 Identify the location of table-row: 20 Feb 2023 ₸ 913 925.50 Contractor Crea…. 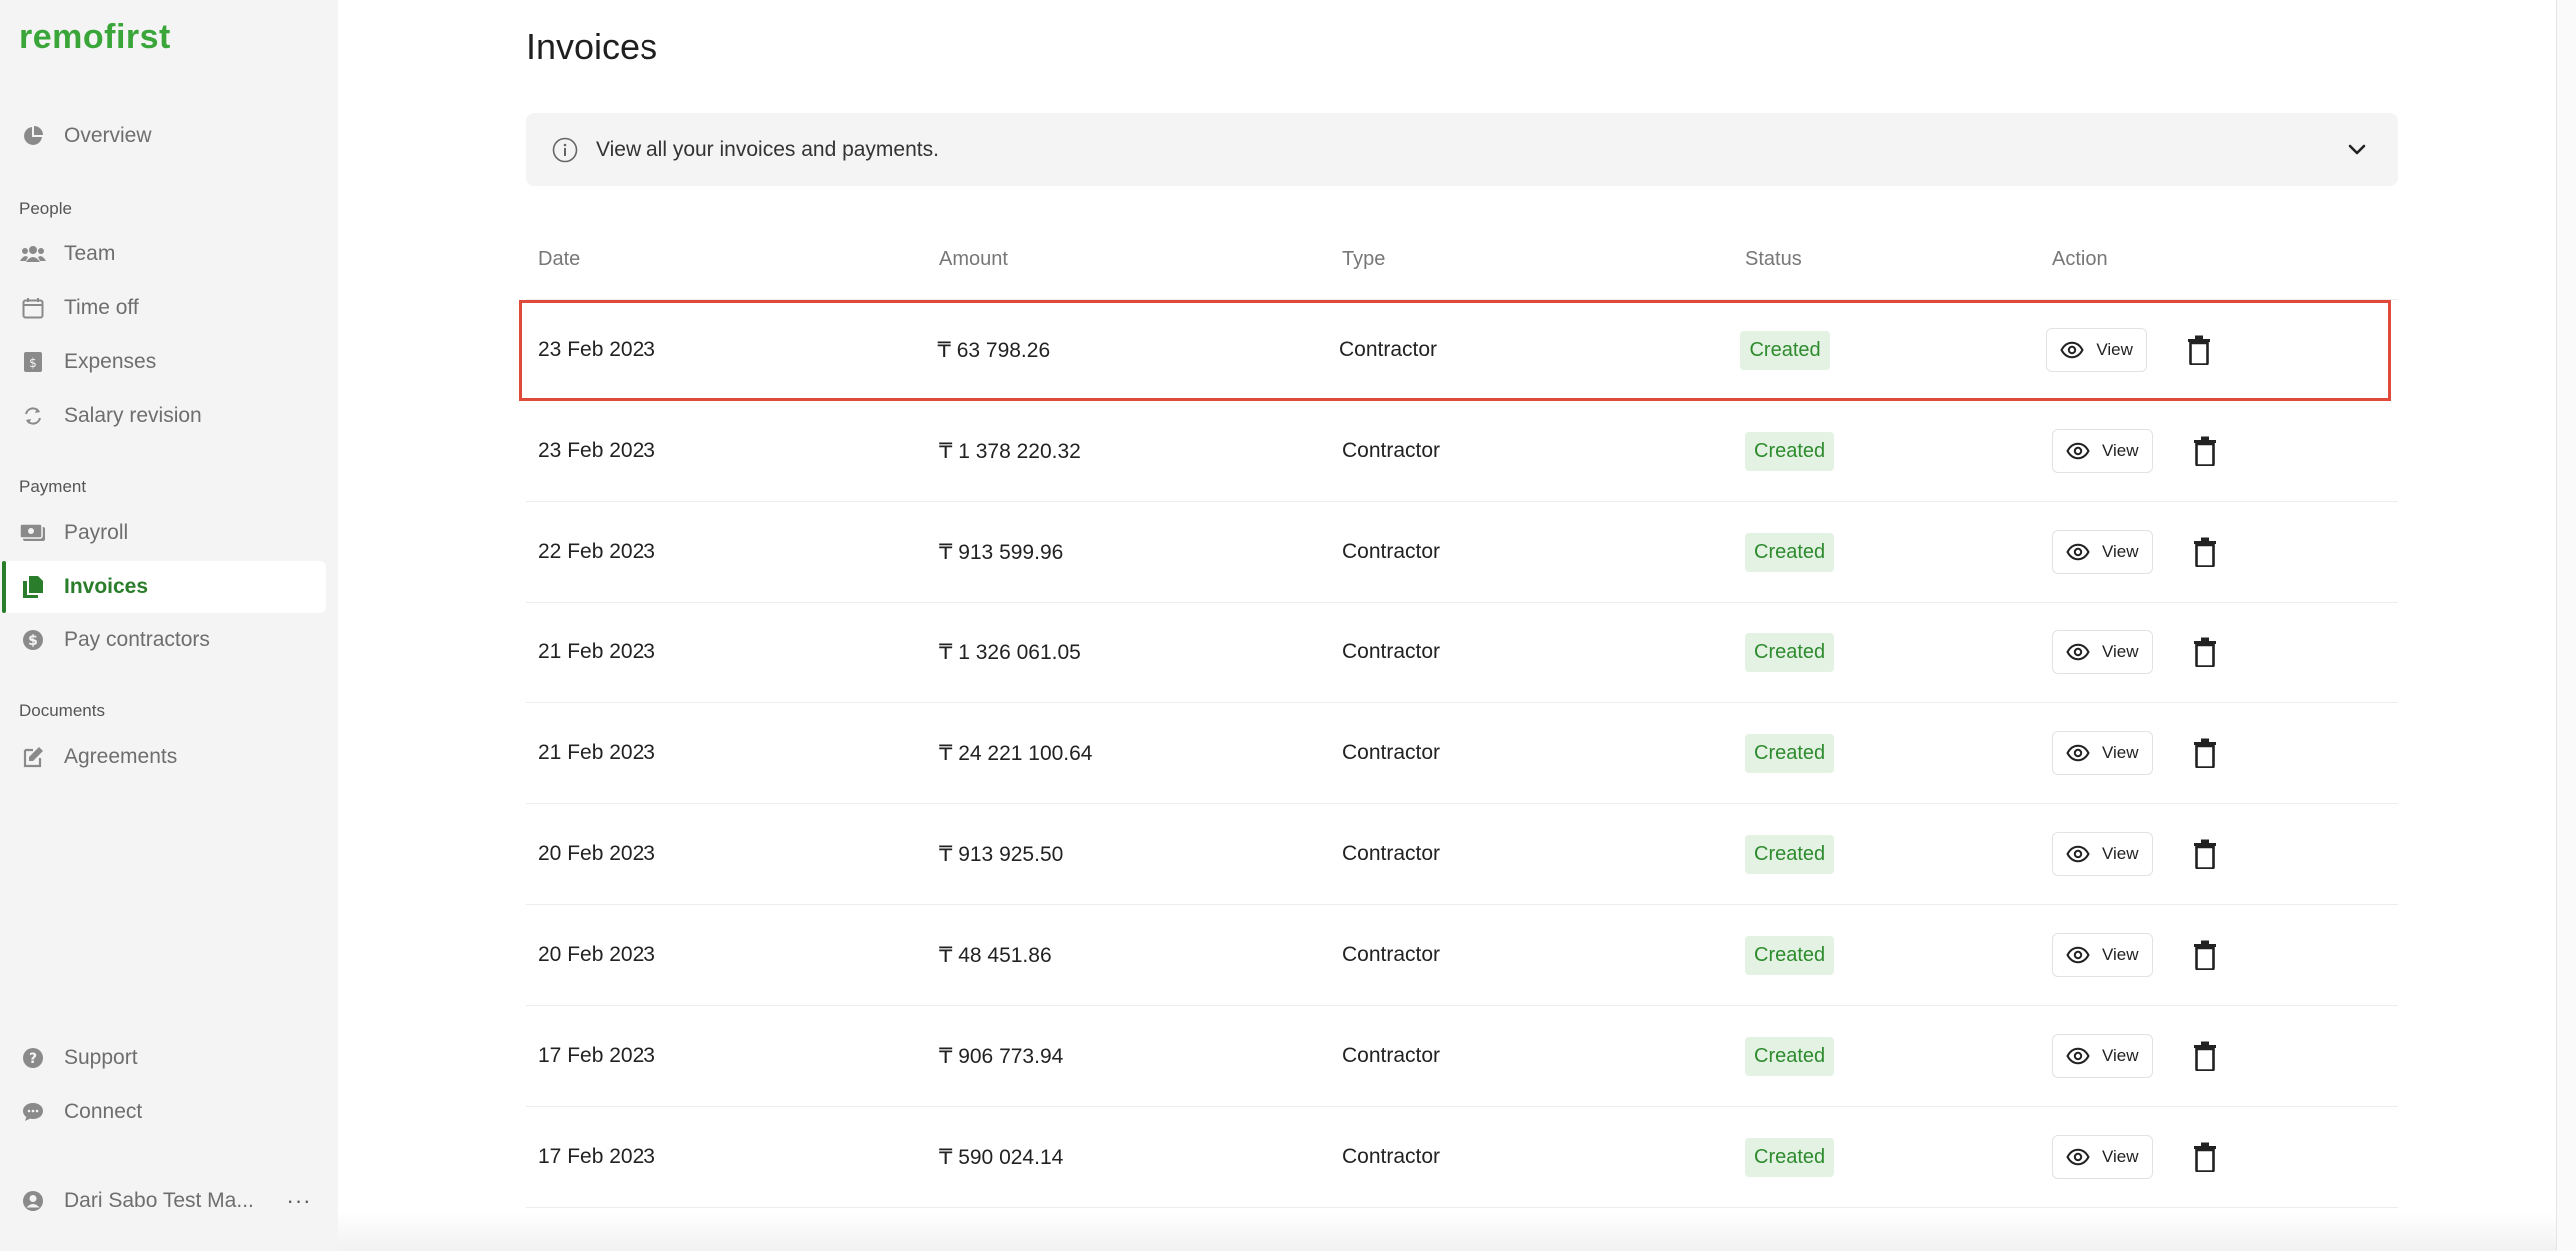
(1462, 855).